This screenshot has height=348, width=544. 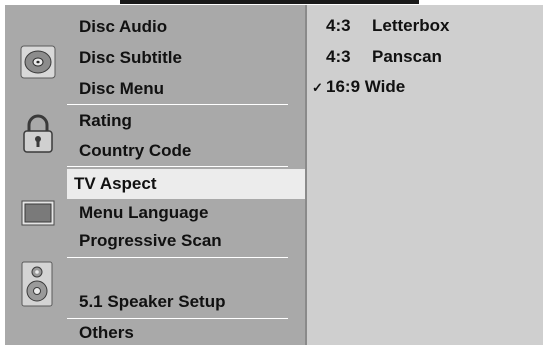 What do you see at coordinates (99, 121) in the screenshot?
I see `menu-item-rating: Rating` at bounding box center [99, 121].